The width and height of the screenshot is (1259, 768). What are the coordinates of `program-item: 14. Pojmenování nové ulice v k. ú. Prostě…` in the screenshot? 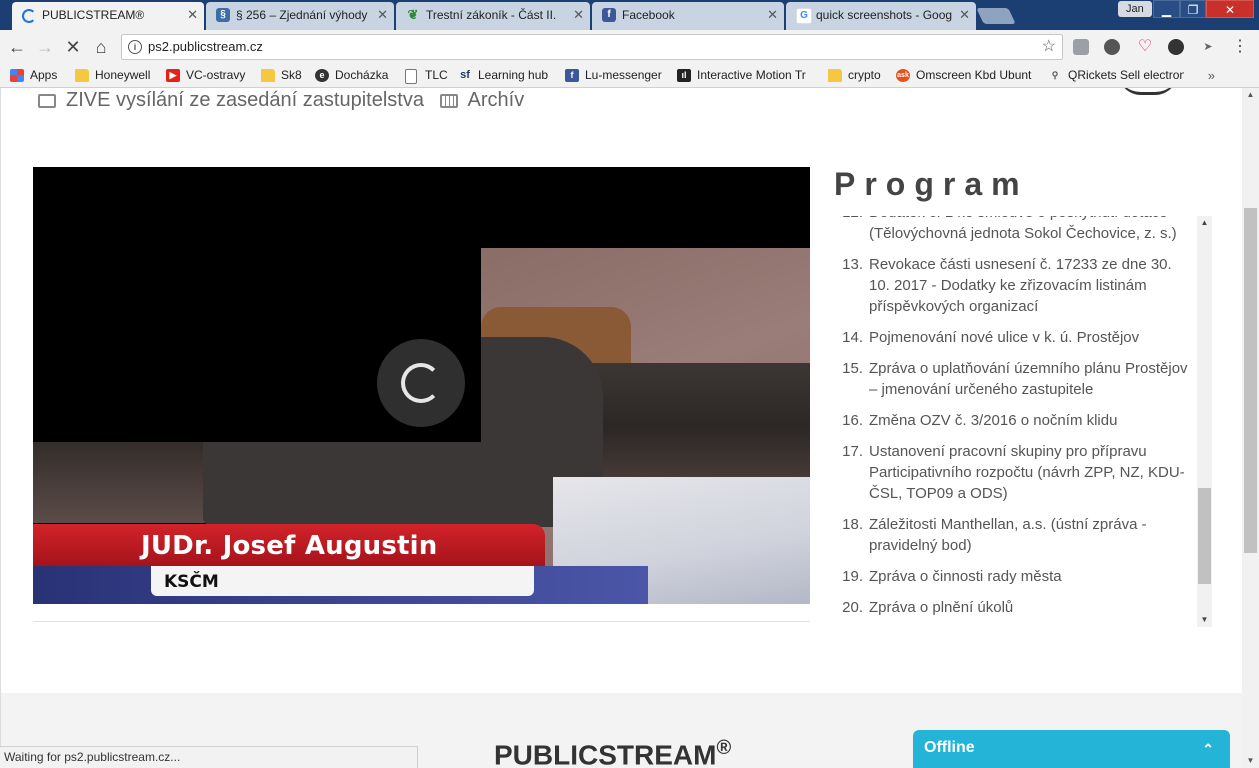 It's located at (1014, 337).